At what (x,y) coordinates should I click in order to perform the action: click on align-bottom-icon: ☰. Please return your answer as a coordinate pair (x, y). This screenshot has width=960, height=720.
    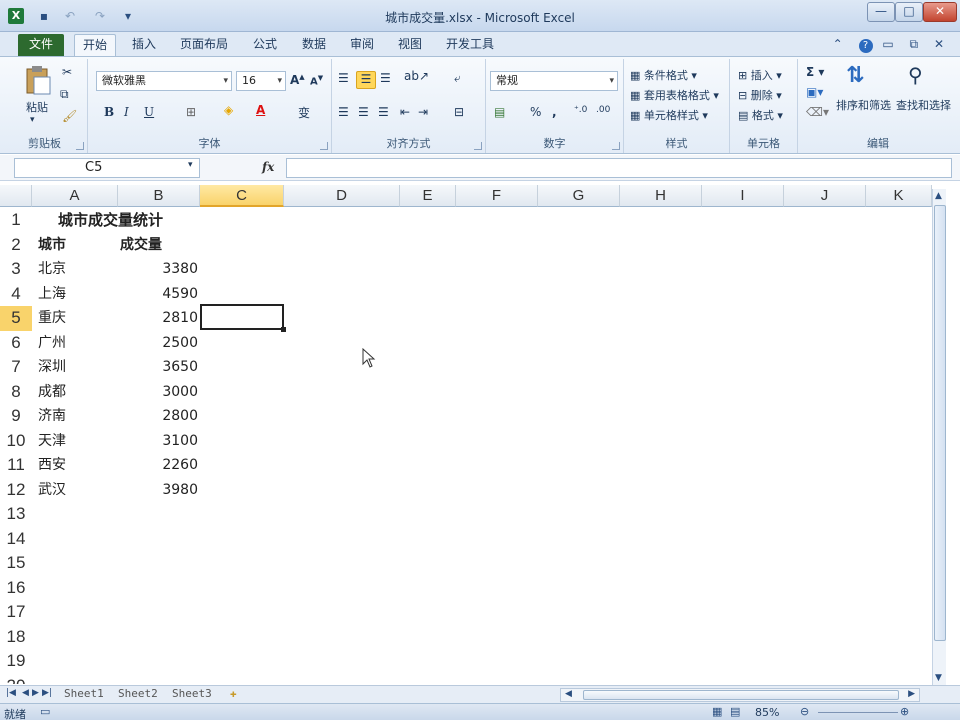
    Looking at the image, I should click on (385, 78).